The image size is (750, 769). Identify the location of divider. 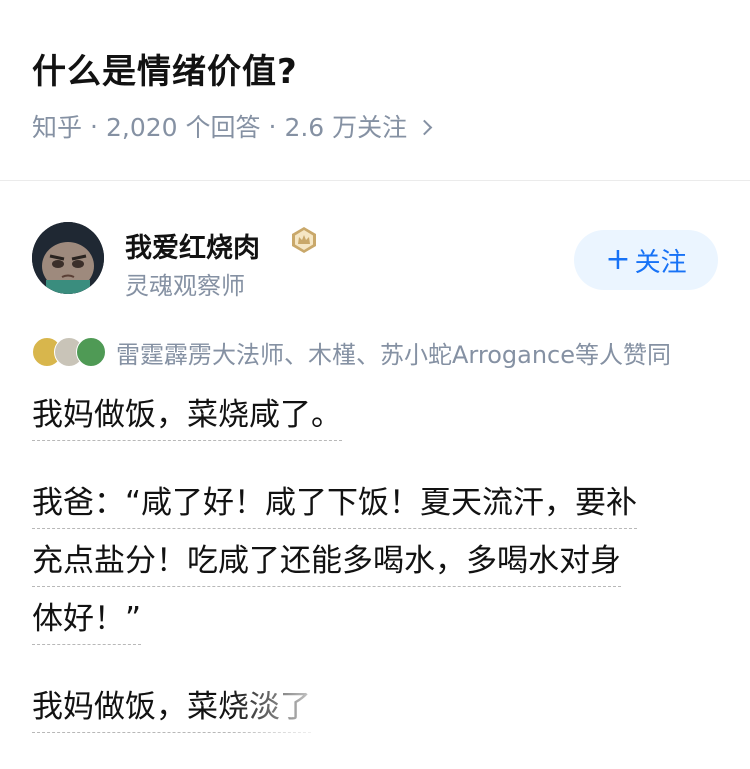
(375, 180).